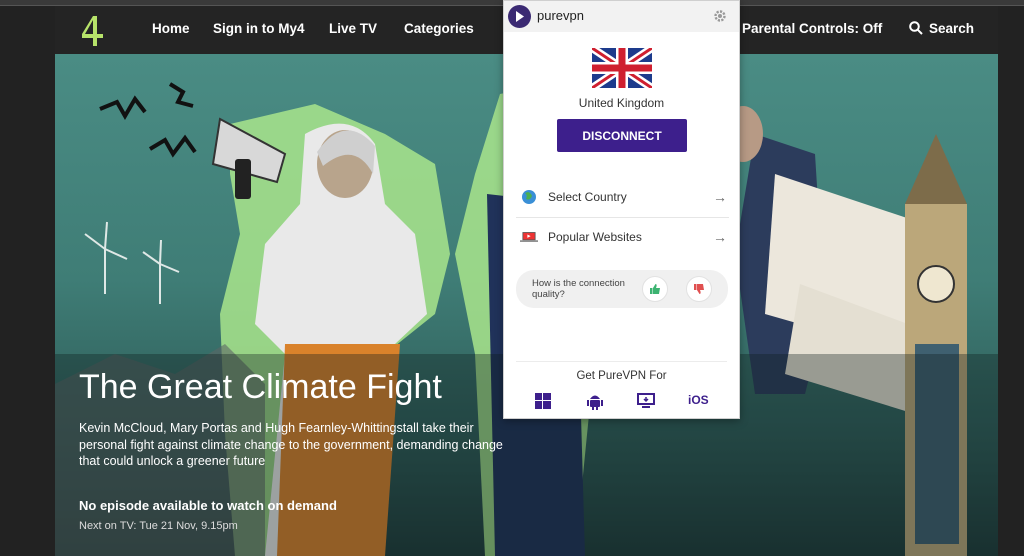 The width and height of the screenshot is (1024, 556). I want to click on thumbs-down-icon, so click(699, 289).